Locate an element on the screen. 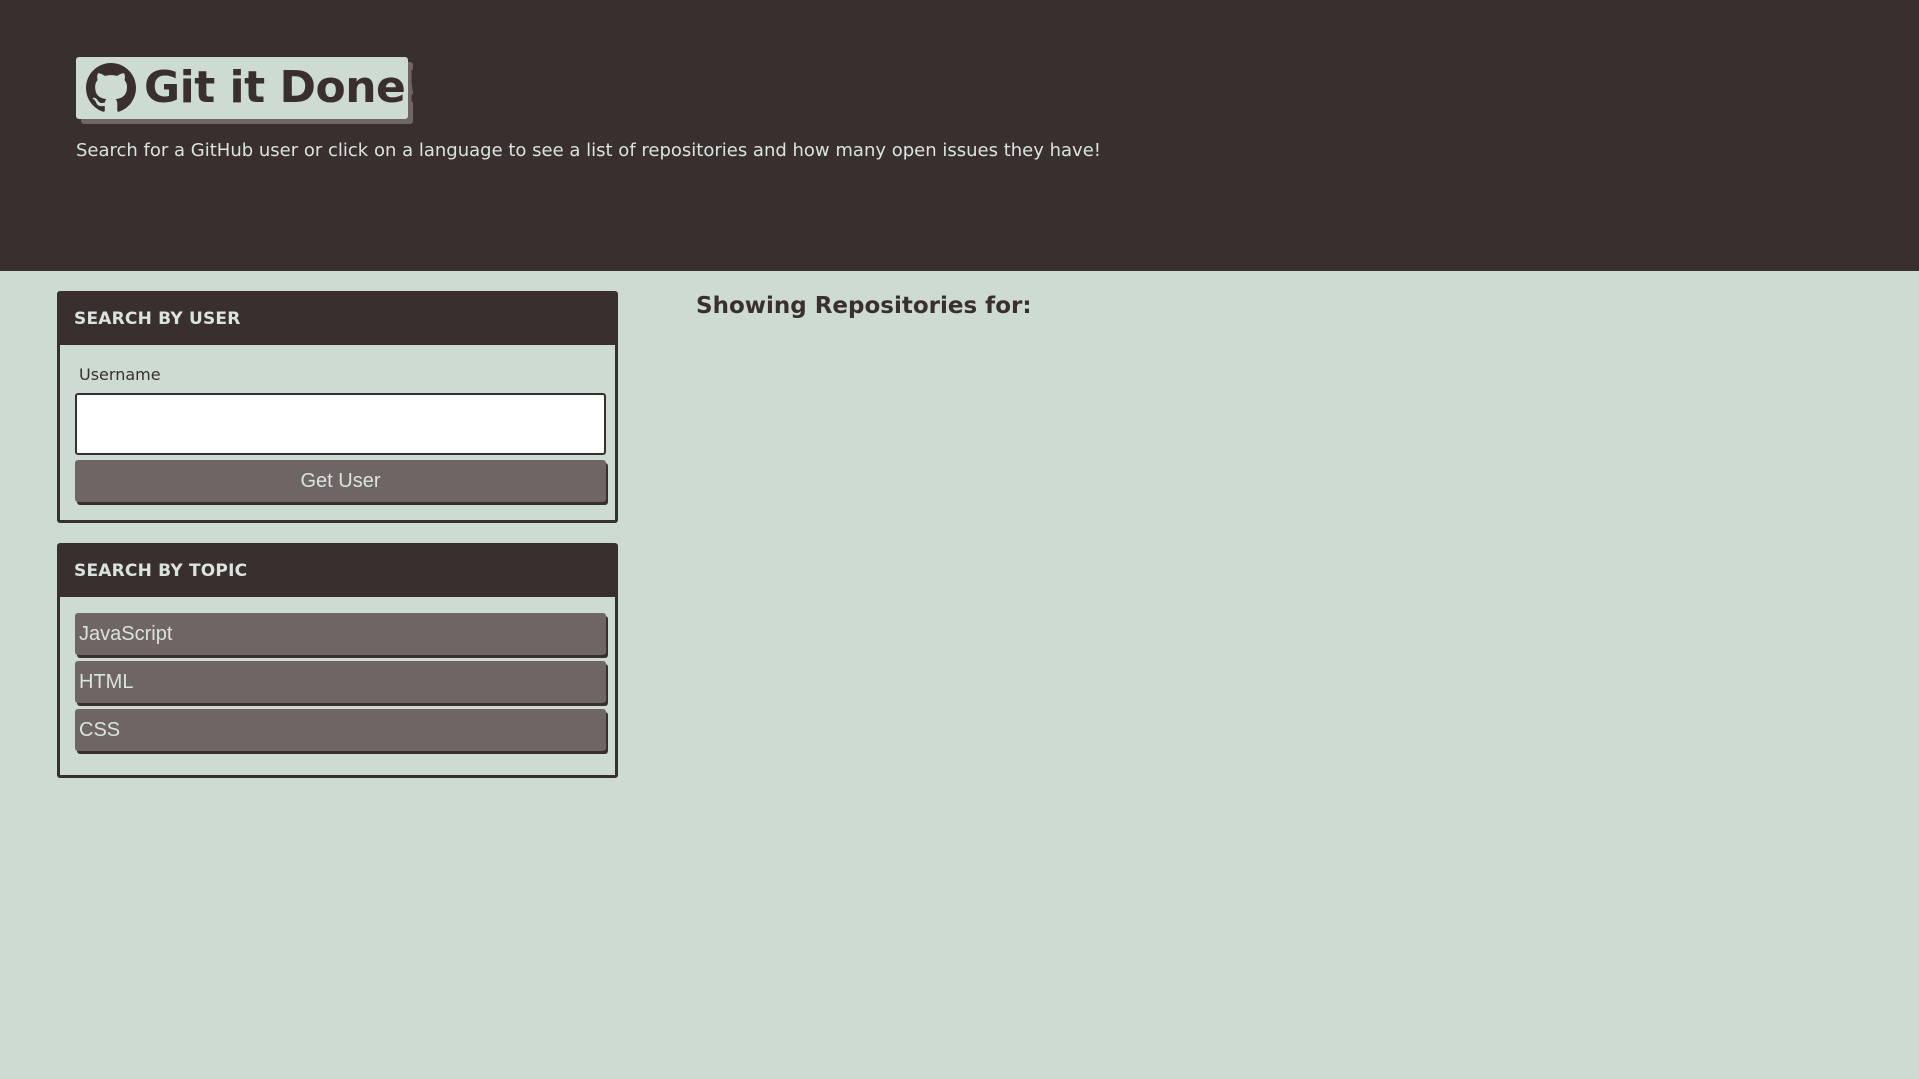 This screenshot has width=1919, height=1079. app-title-badge: Git it Done! is located at coordinates (250, 88).